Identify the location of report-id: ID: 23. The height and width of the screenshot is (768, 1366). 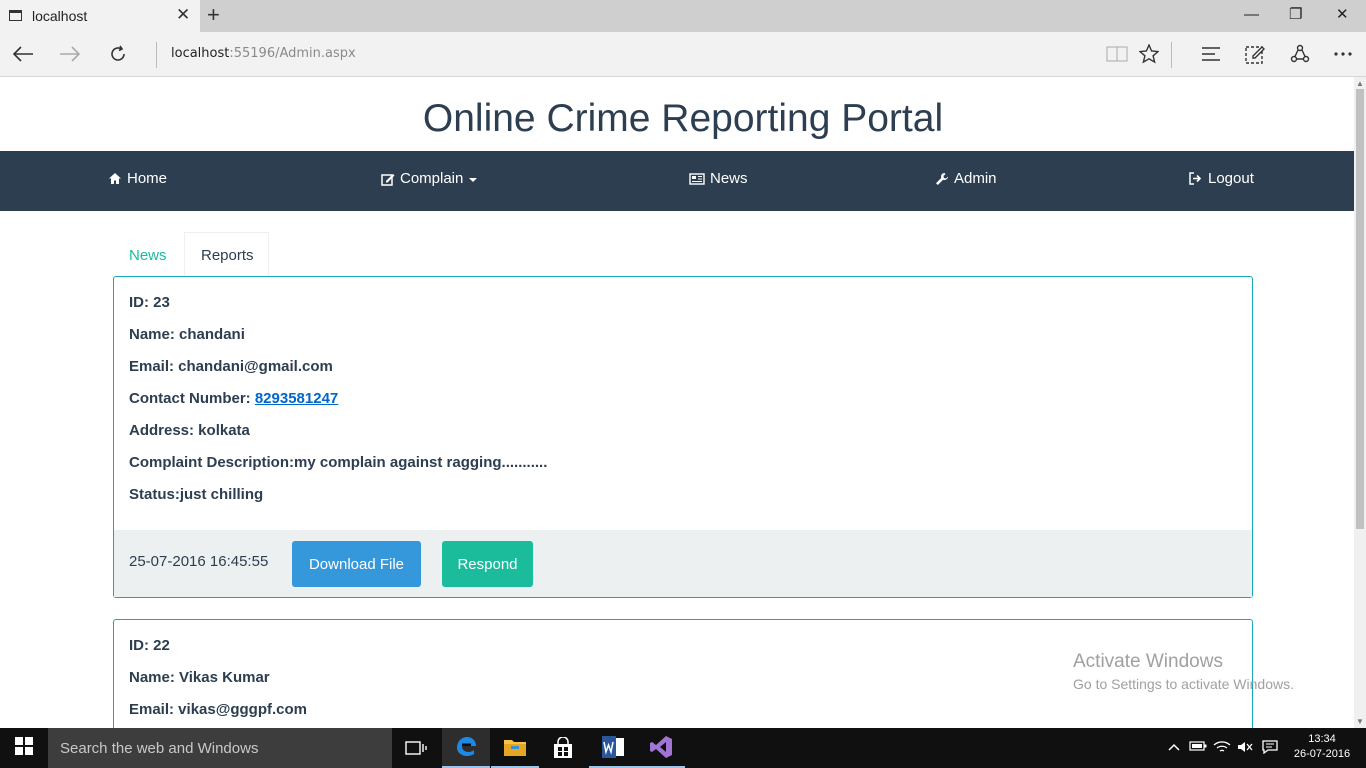
(149, 302).